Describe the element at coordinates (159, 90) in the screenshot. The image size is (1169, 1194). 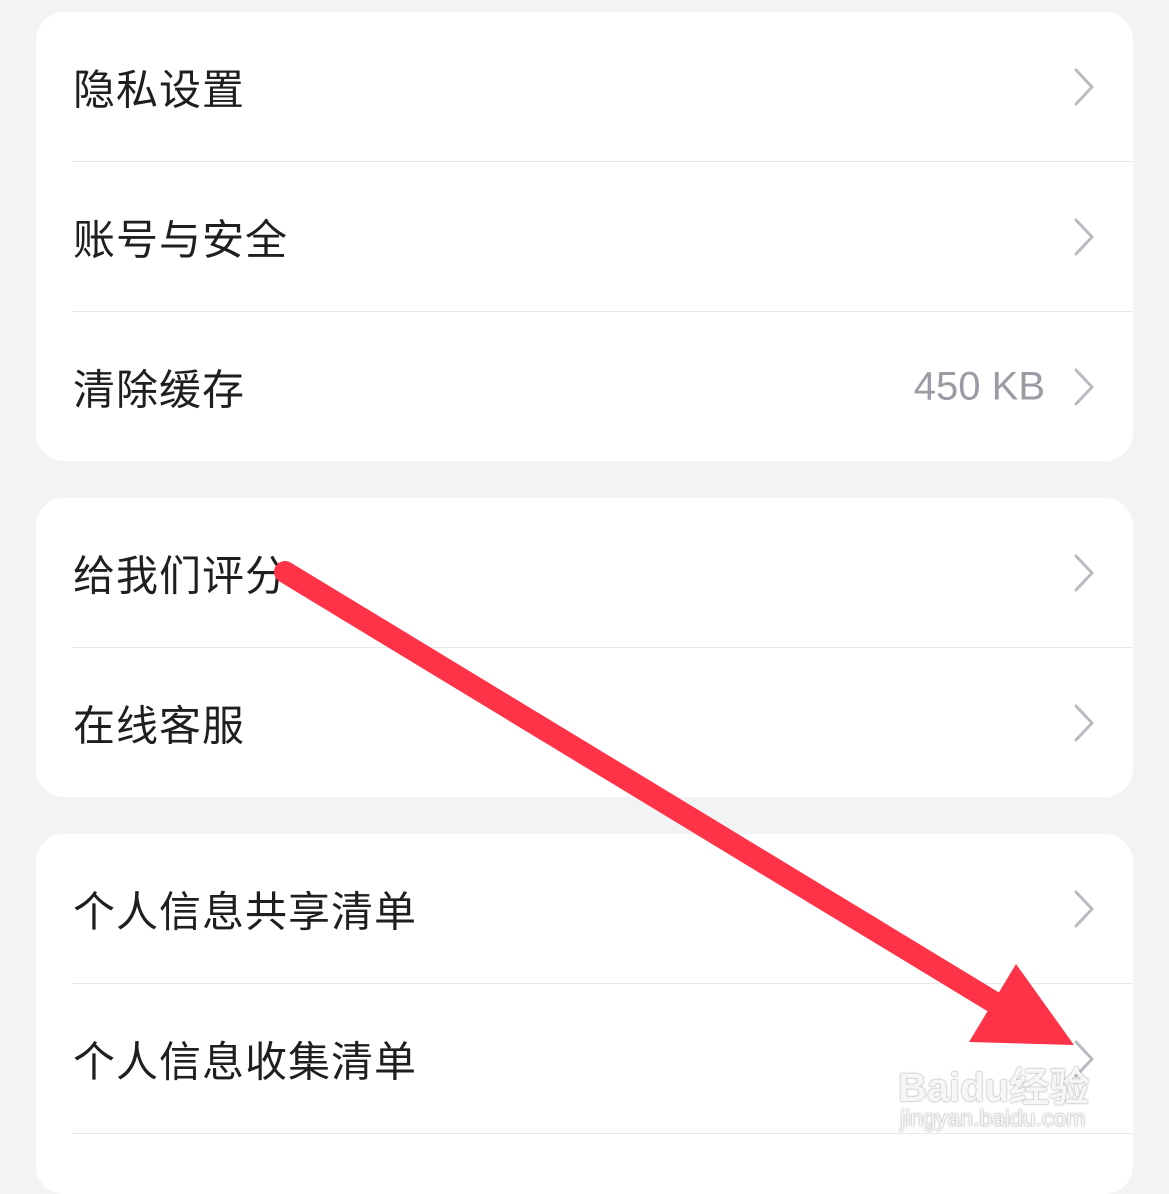
I see `privacy-settings-label: 隐私设置` at that location.